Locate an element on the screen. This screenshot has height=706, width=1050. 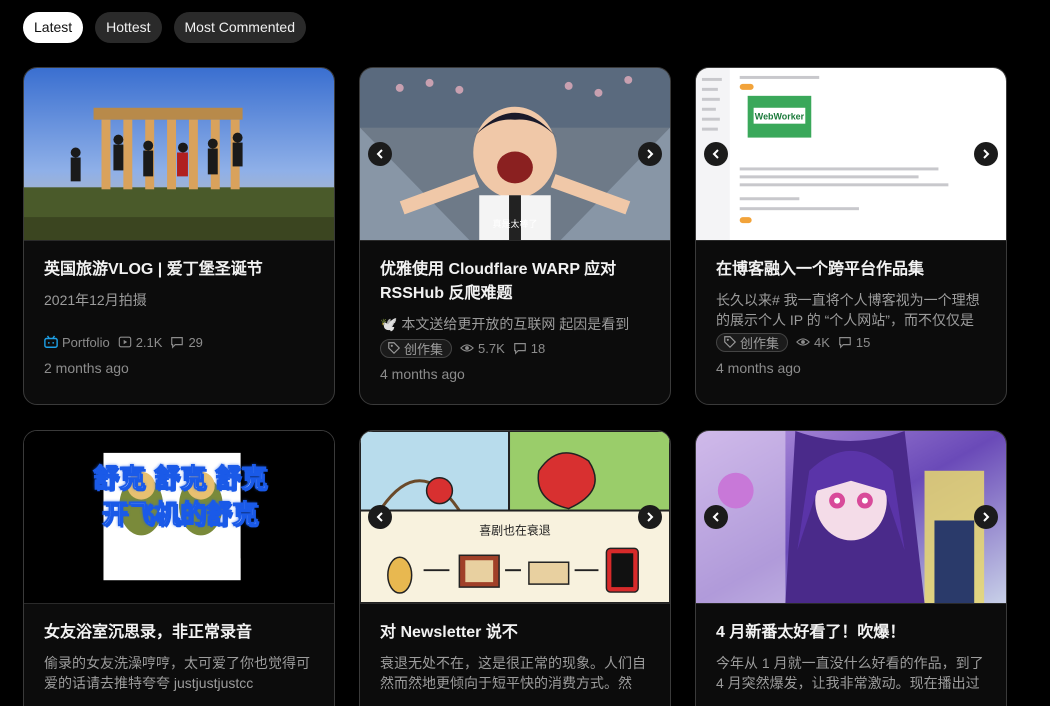
post-thumbnail: 舒克 舒克 舒克 开飞机的舒克 is located at coordinates (179, 517).